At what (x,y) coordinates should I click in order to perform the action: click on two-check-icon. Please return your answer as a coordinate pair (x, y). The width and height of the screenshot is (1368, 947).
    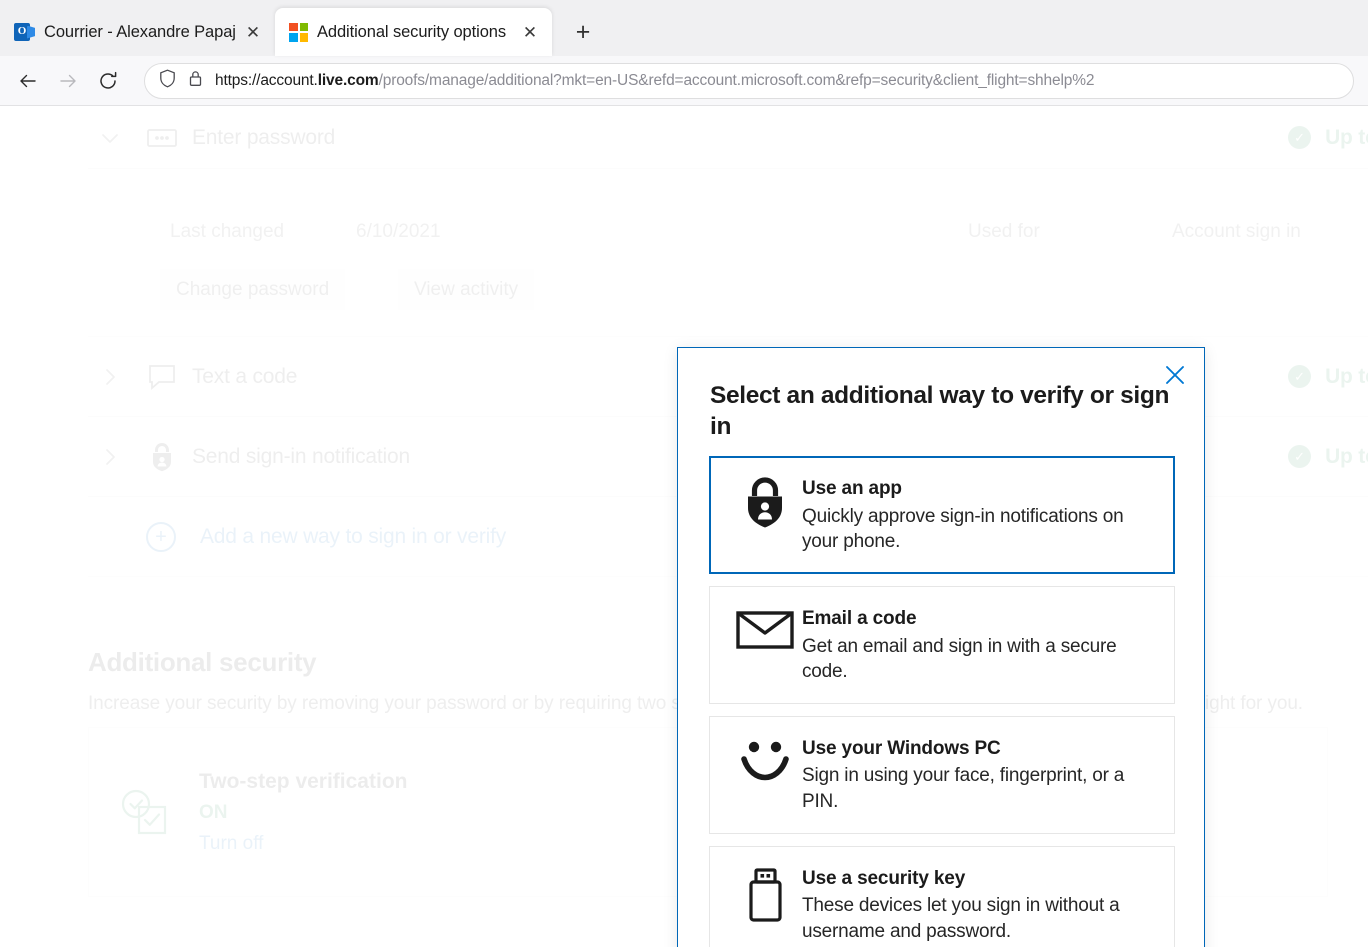
    Looking at the image, I should click on (144, 812).